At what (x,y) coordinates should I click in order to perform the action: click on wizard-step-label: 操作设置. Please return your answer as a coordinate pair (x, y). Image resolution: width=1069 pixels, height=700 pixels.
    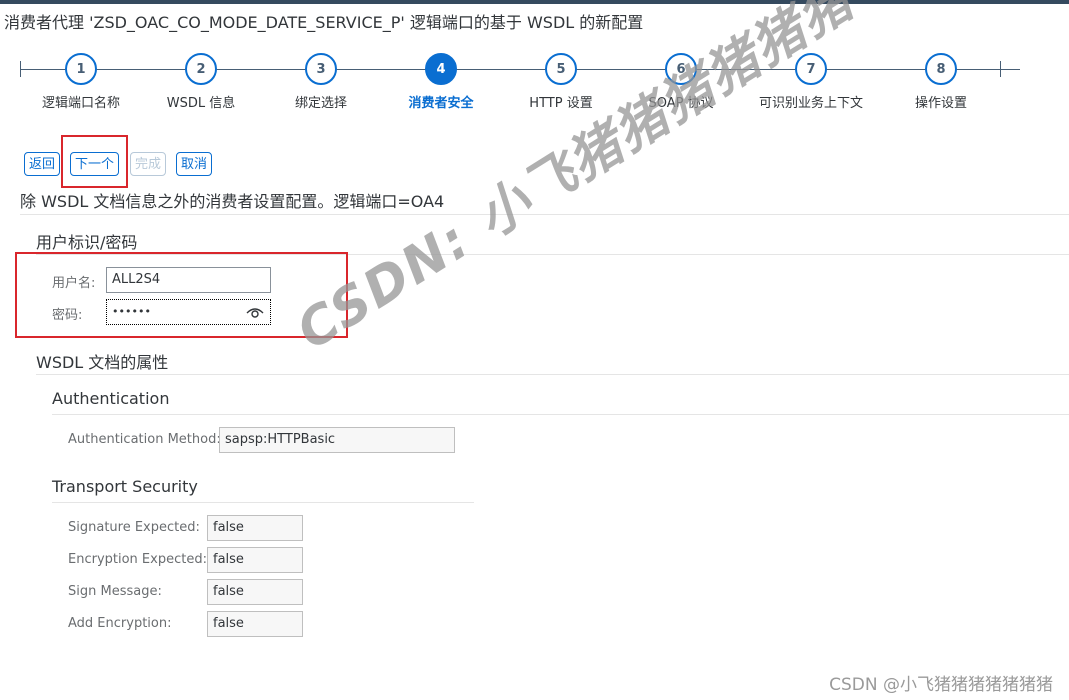
    Looking at the image, I should click on (941, 103).